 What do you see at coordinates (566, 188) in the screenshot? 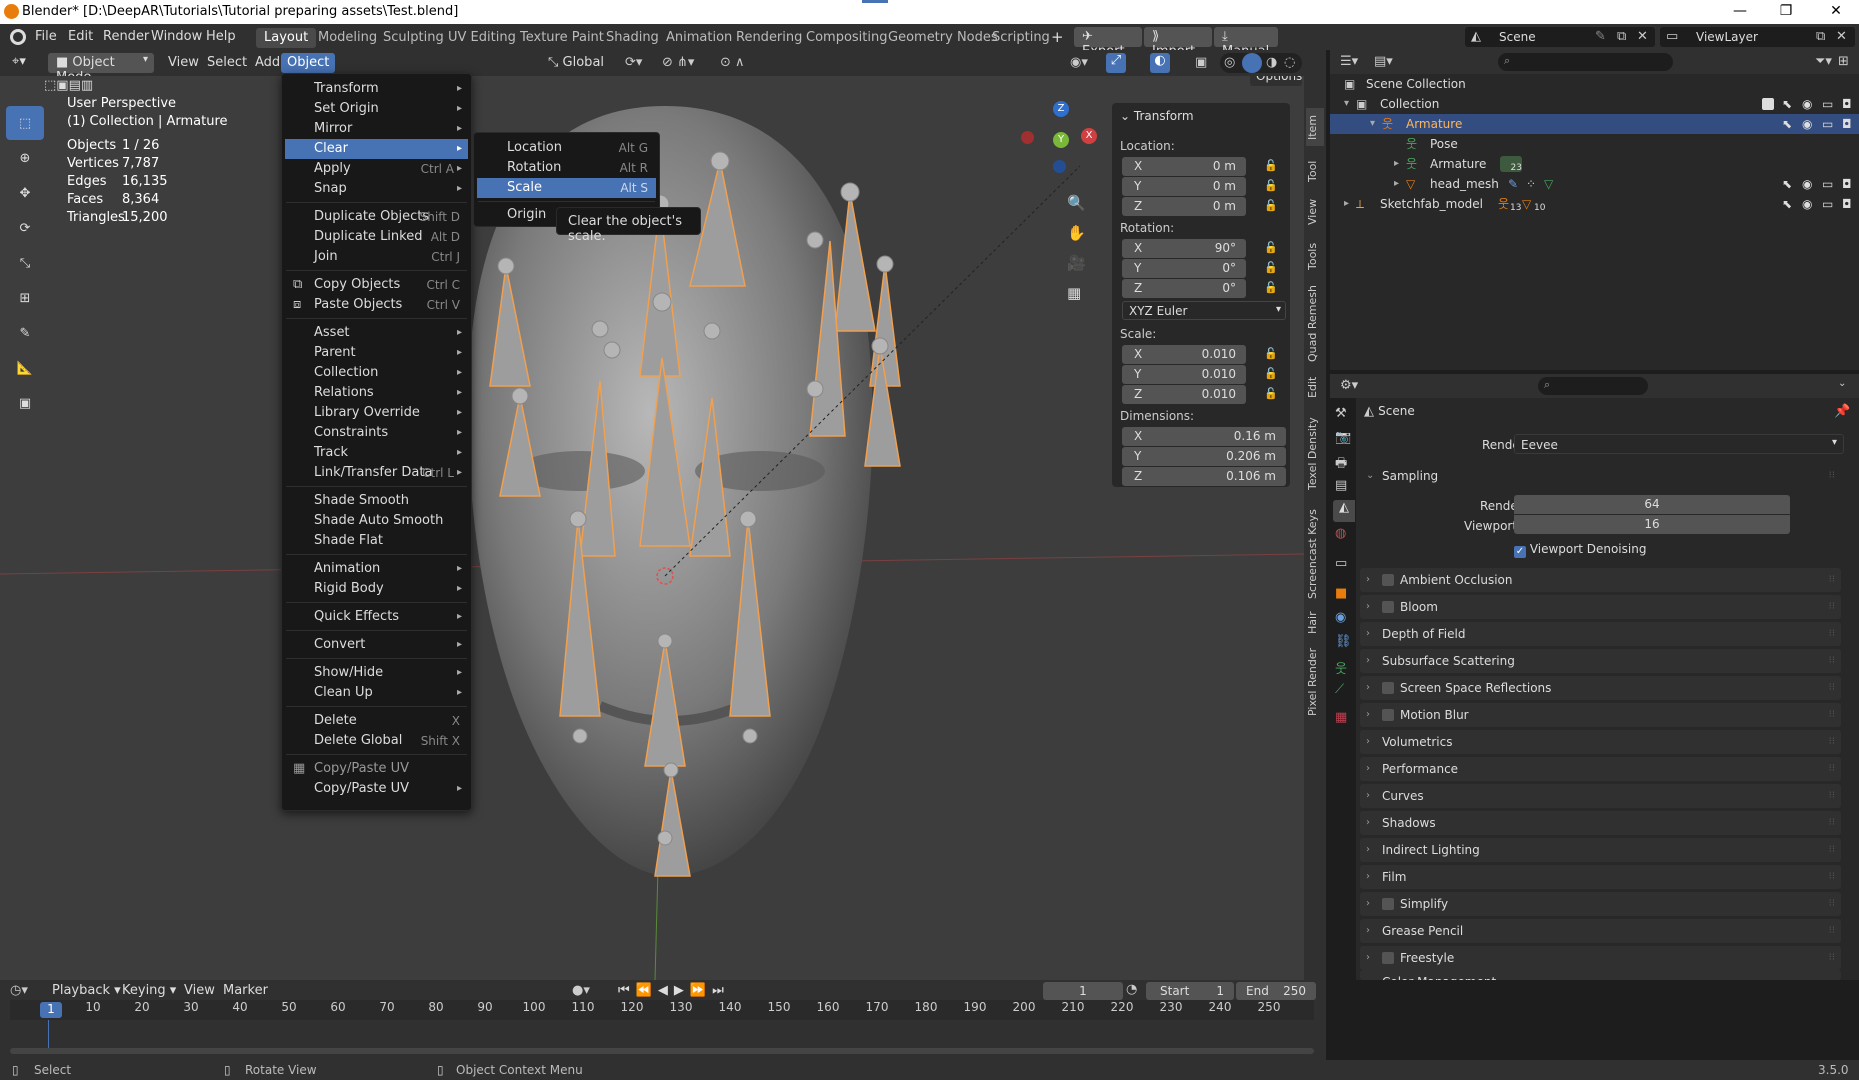
I see `menu-item-clear-scale: Scale Alt S` at bounding box center [566, 188].